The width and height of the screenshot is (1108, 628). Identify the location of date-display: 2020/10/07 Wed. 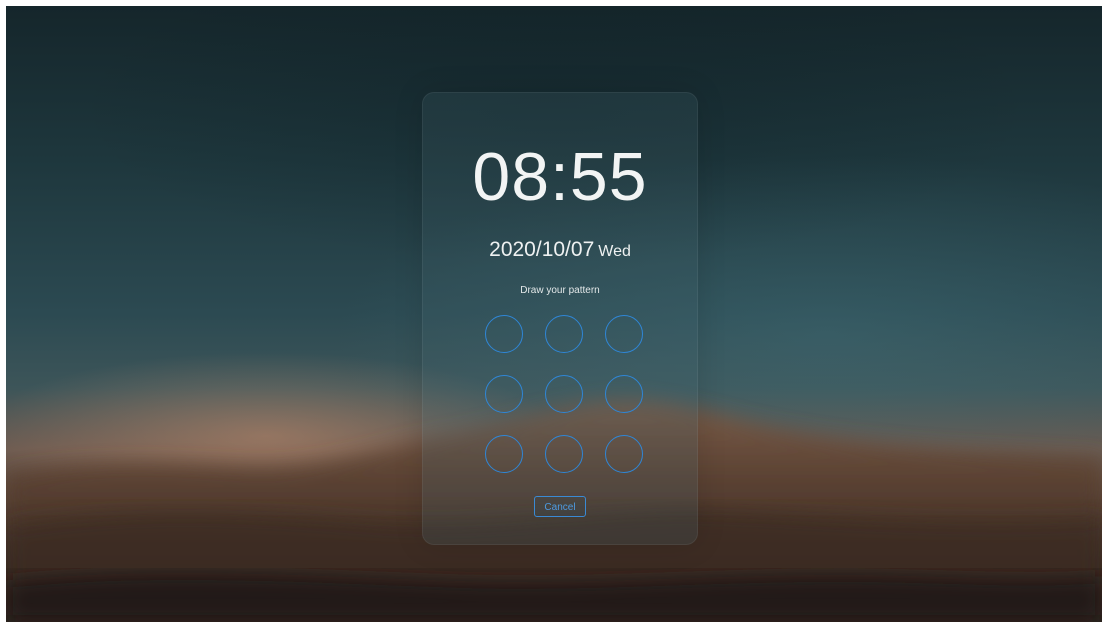
(560, 251).